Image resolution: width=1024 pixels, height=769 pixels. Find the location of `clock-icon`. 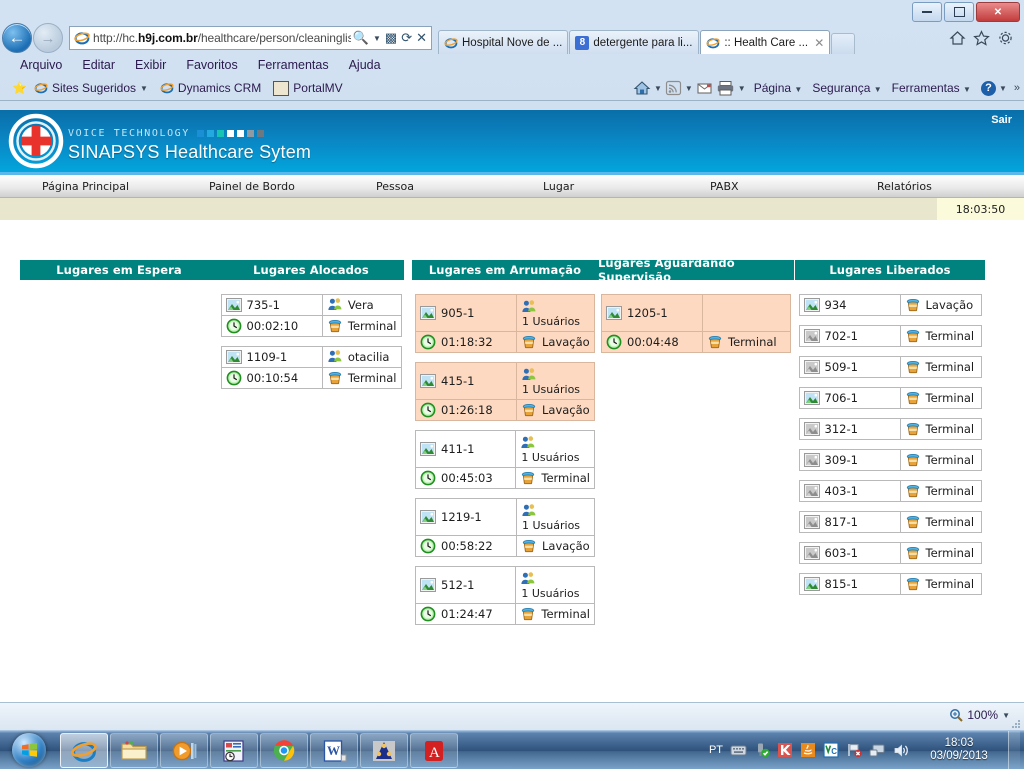

clock-icon is located at coordinates (614, 342).